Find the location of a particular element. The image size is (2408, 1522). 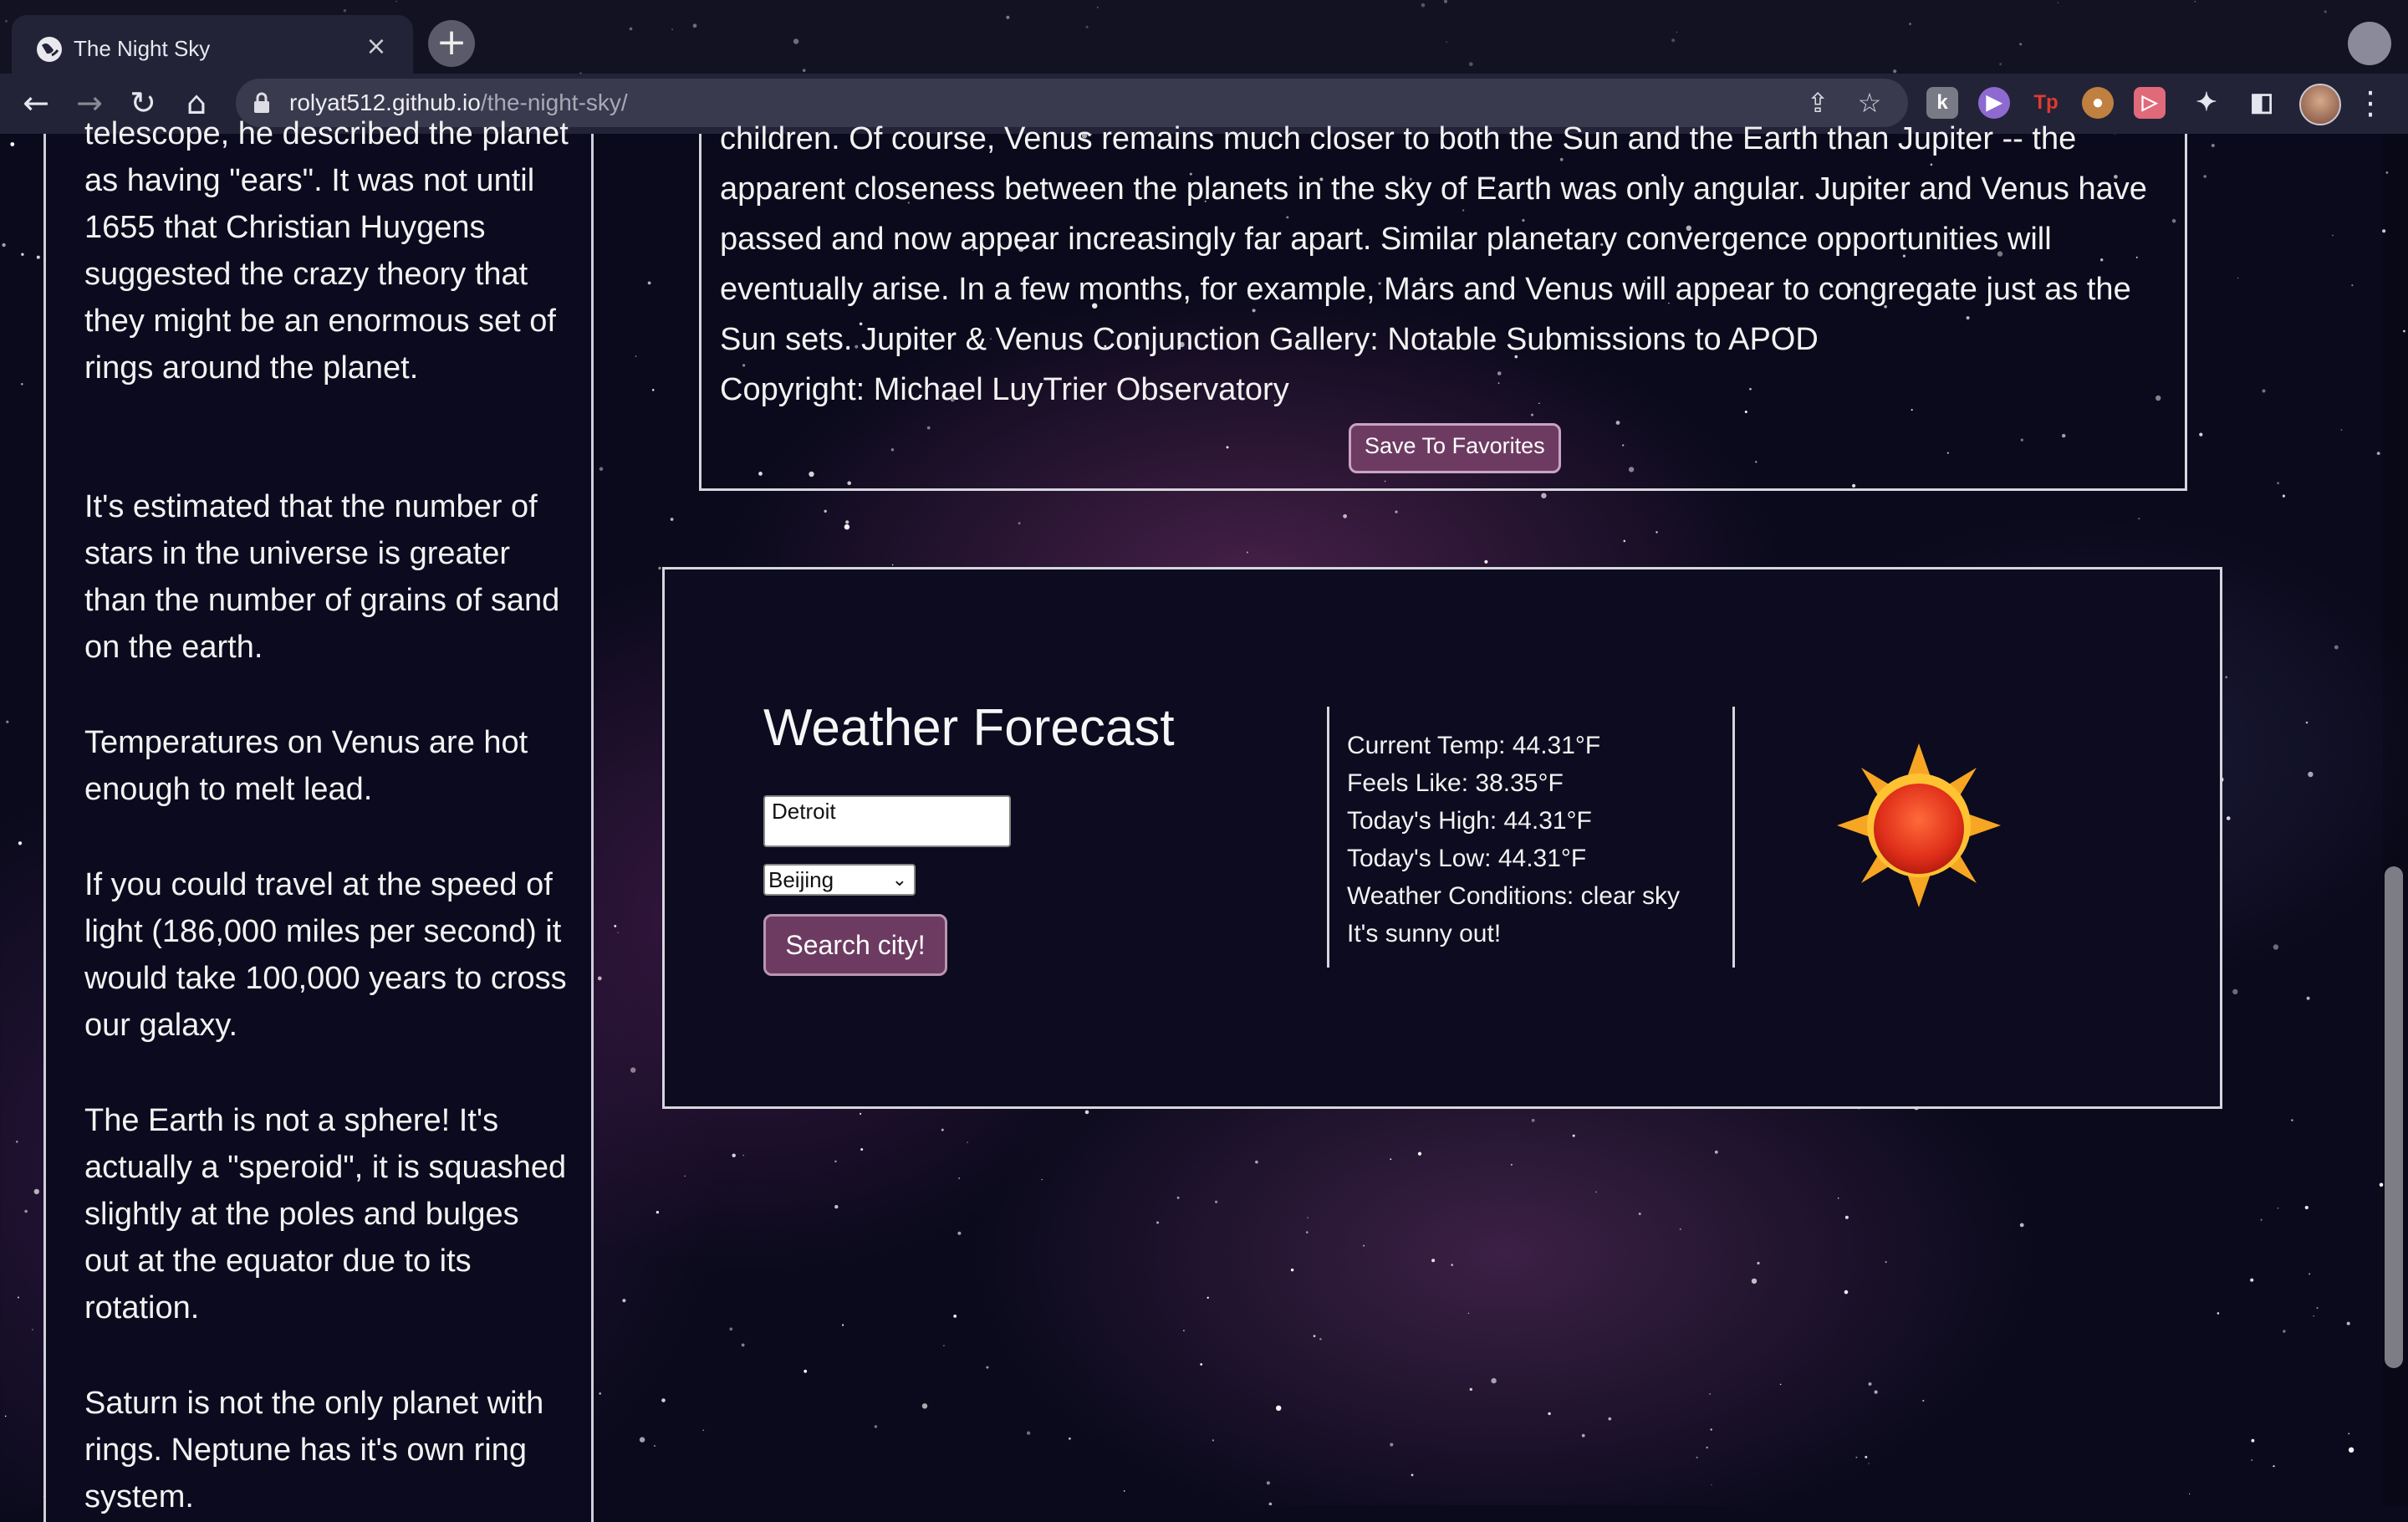

page-scrollbar-thumb is located at coordinates (2394, 1117).